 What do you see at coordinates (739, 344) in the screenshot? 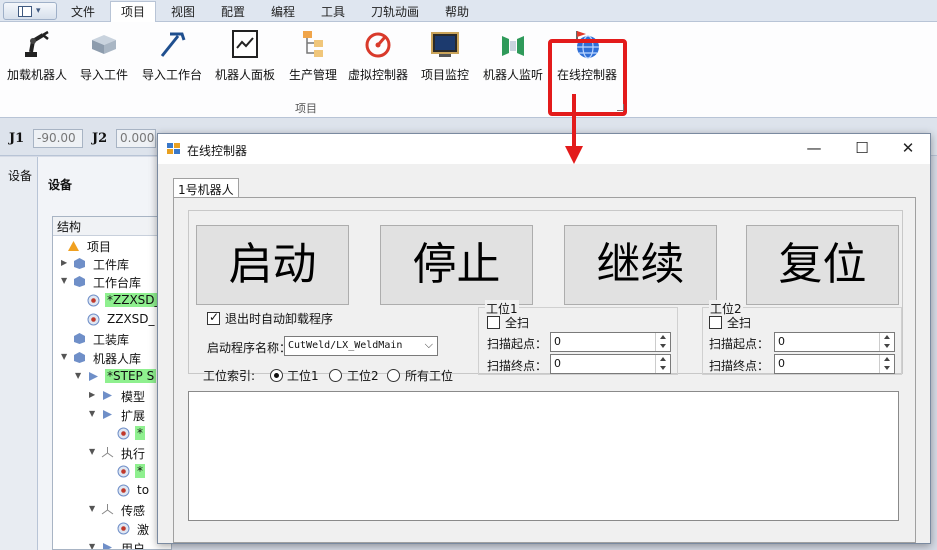
I see `station2-scan-start-label: 扫描起点：` at bounding box center [739, 344].